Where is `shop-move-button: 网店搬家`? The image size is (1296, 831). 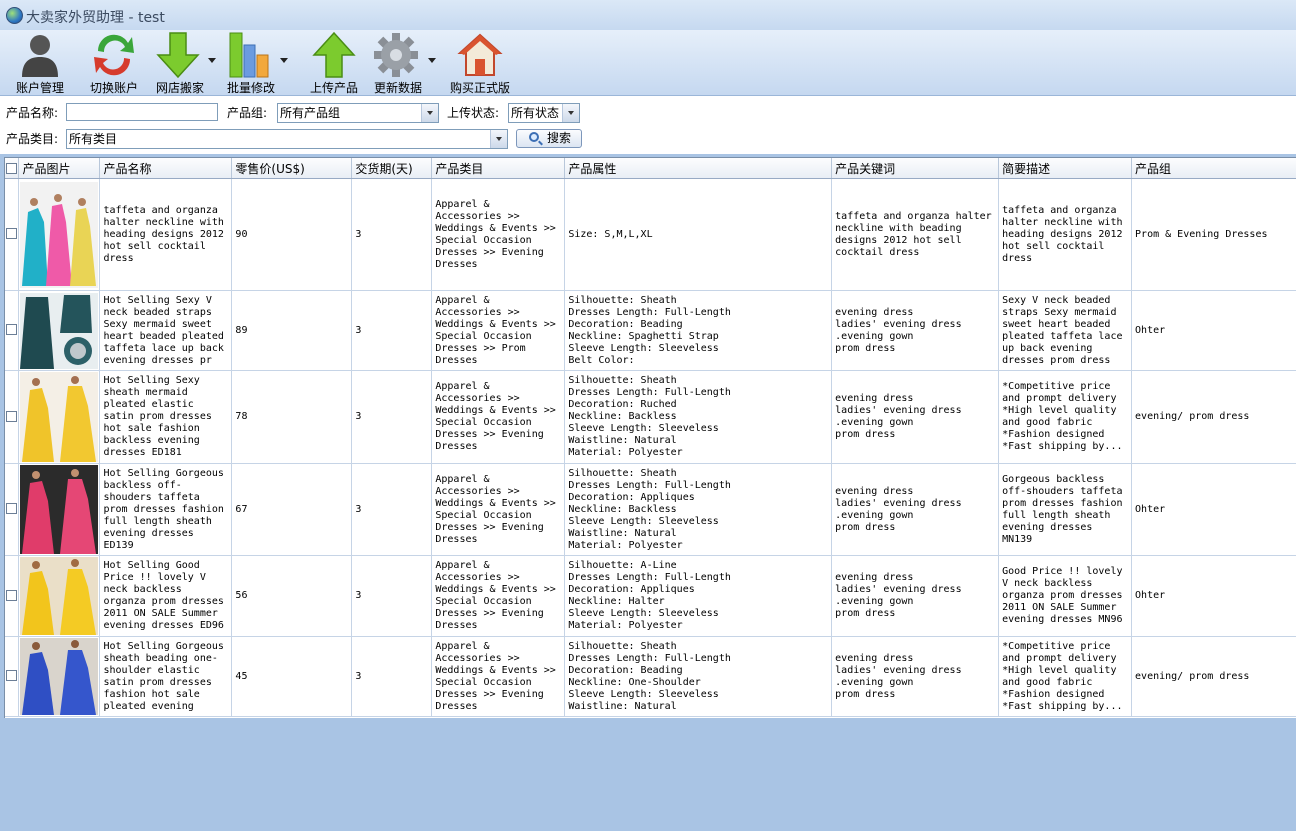 shop-move-button: 网店搬家 is located at coordinates (186, 62).